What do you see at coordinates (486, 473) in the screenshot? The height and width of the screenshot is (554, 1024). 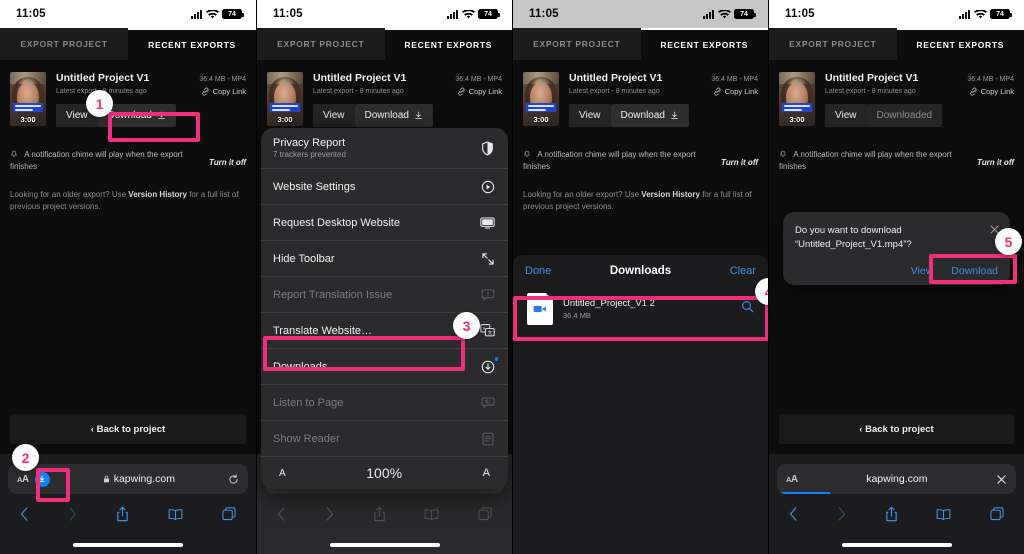 I see `zoom-increase-button: A` at bounding box center [486, 473].